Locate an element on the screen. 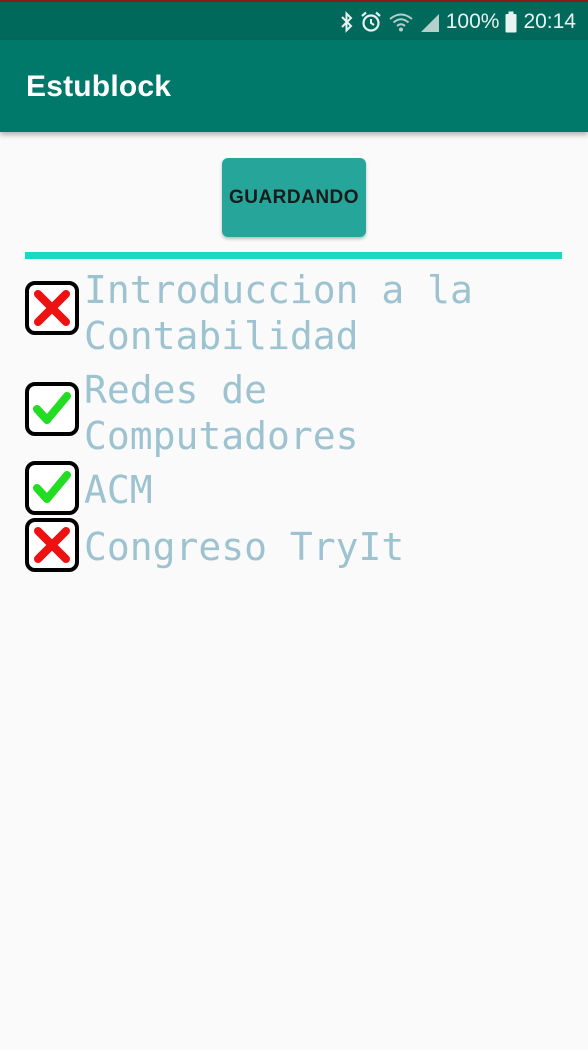 This screenshot has width=588, height=1050. task-item: ACM is located at coordinates (295, 488).